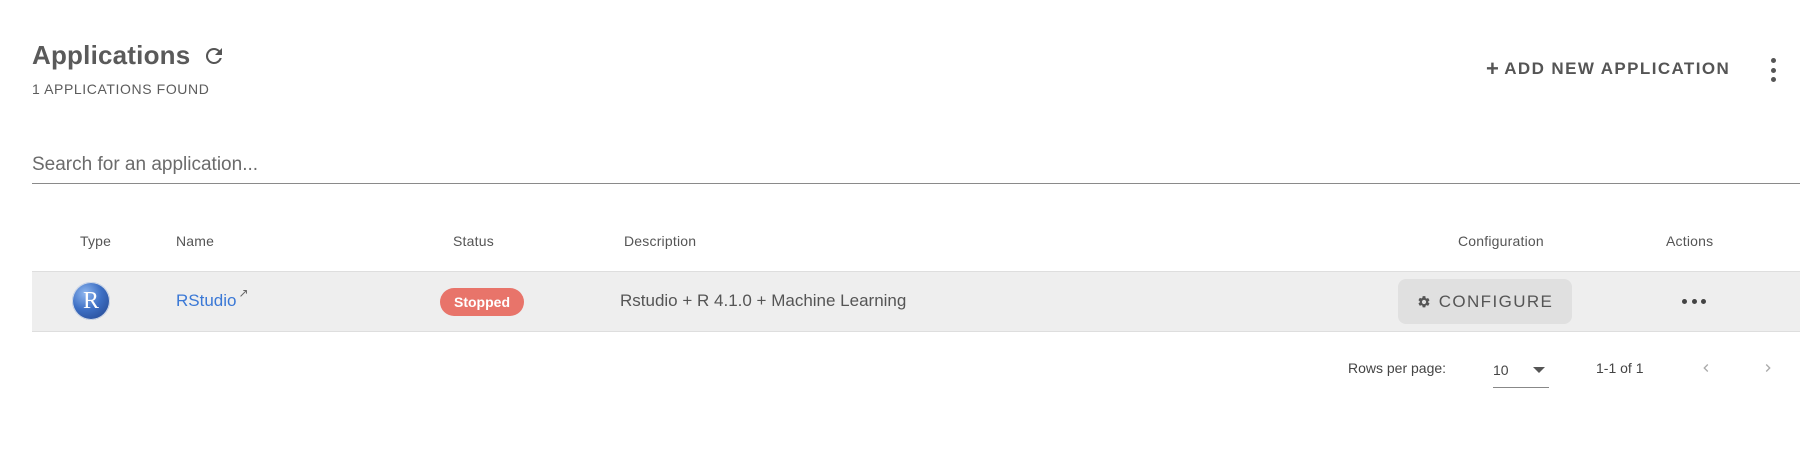 This screenshot has width=1812, height=452. What do you see at coordinates (214, 56) in the screenshot?
I see `refresh-icon` at bounding box center [214, 56].